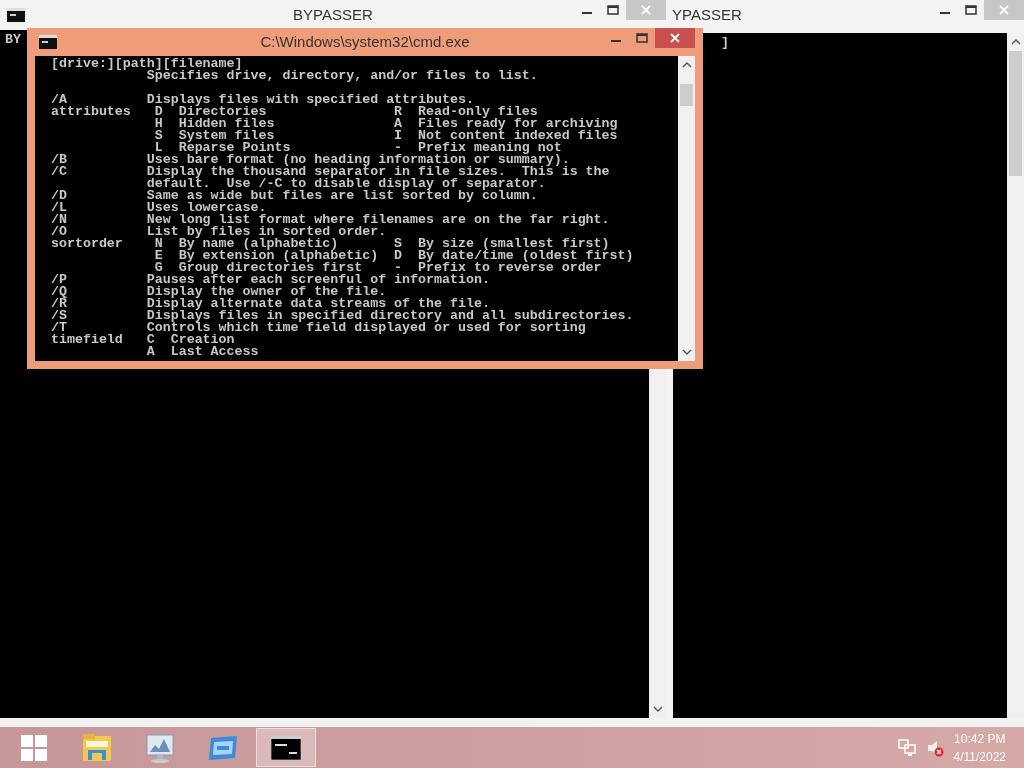 Image resolution: width=1024 pixels, height=768 pixels. I want to click on console-line: /D Same as wide but files are list sorted by column., so click(294, 196).